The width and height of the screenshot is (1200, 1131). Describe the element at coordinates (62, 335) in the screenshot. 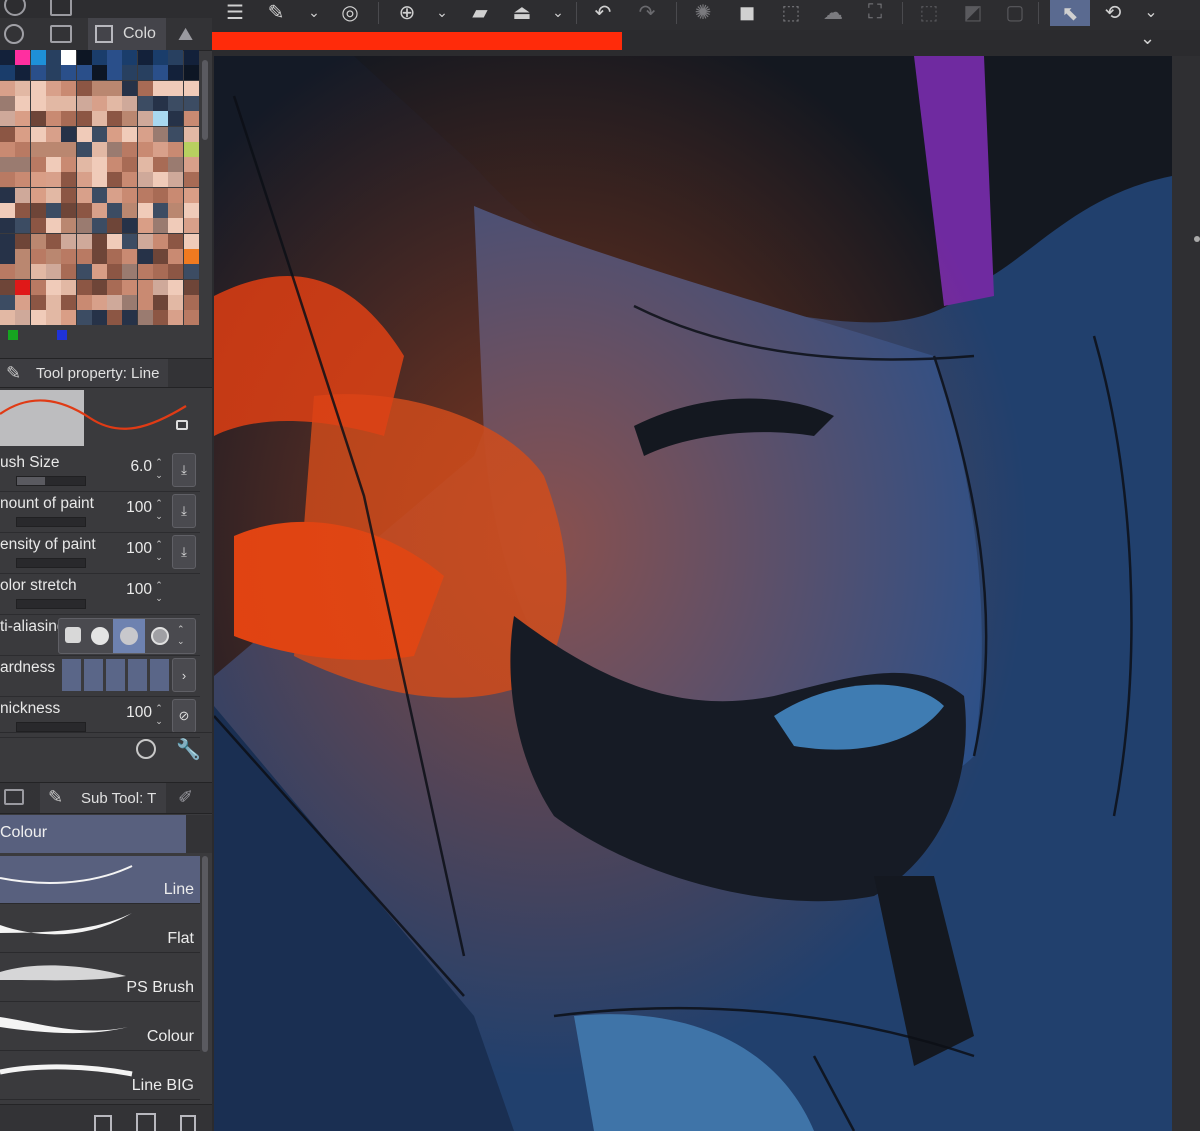

I see `sub-color-swatch` at that location.